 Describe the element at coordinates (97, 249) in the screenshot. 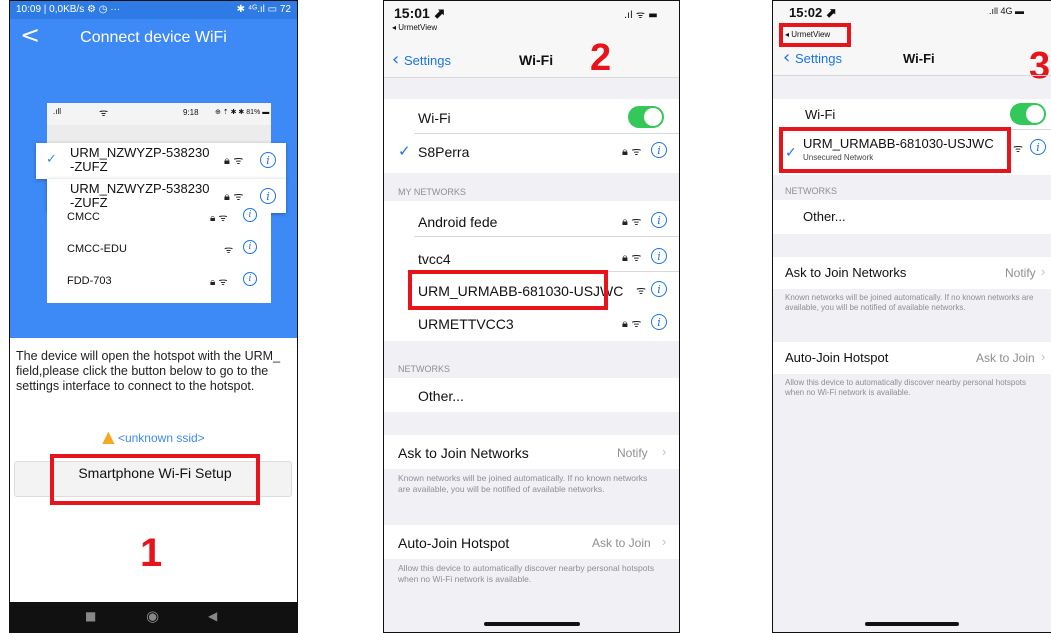

I see `network-name-cmcc-edu: CMCC-EDU` at that location.